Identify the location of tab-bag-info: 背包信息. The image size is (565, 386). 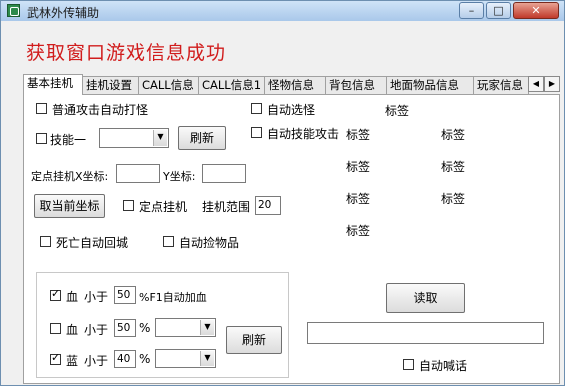
(356, 85).